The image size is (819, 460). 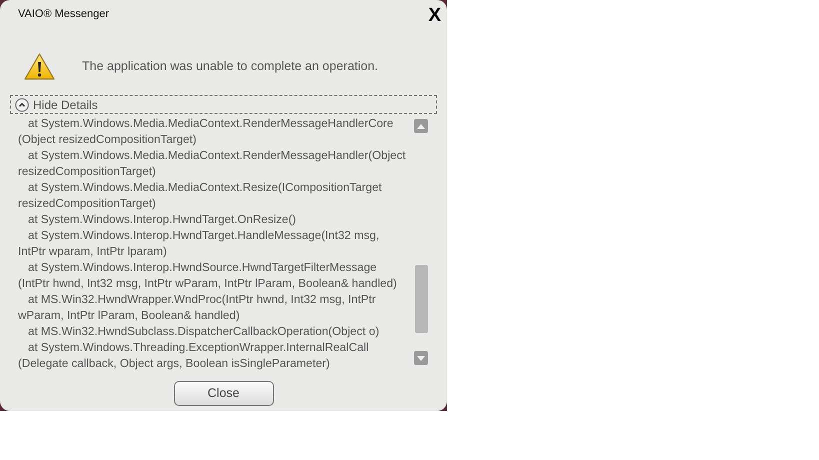 I want to click on stack-trace-line: at MS.Win32.HwndSubclass.DispatcherCallbackOperation(Object o), so click(x=203, y=332).